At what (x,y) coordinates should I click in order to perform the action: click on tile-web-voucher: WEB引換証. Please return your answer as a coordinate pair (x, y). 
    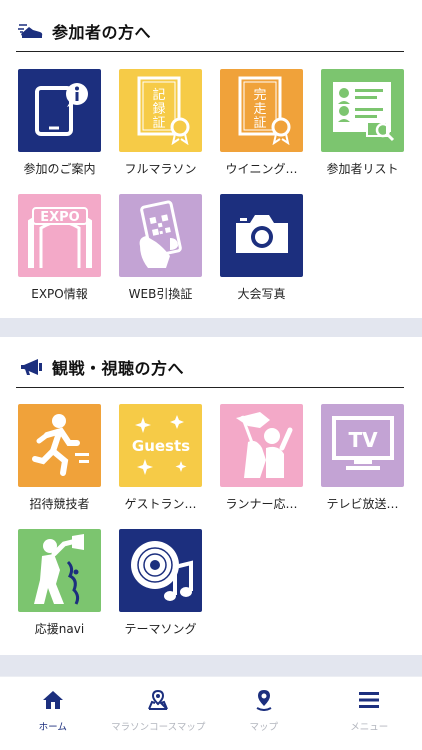
    Looking at the image, I should click on (160, 248).